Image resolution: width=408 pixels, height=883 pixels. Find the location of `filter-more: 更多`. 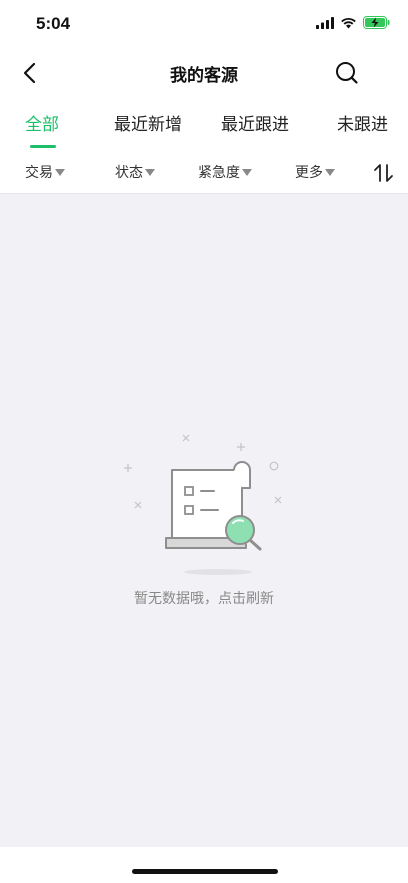

filter-more: 更多 is located at coordinates (315, 172).